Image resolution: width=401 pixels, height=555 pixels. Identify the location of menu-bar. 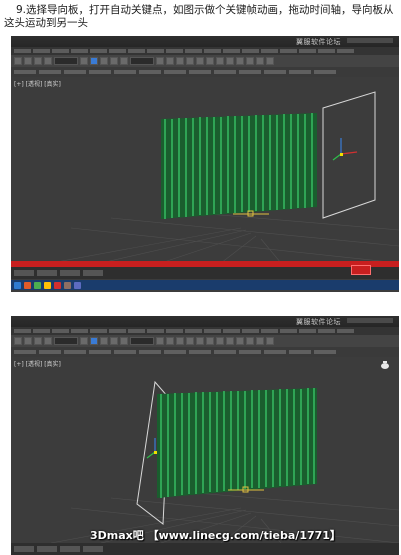
(205, 51).